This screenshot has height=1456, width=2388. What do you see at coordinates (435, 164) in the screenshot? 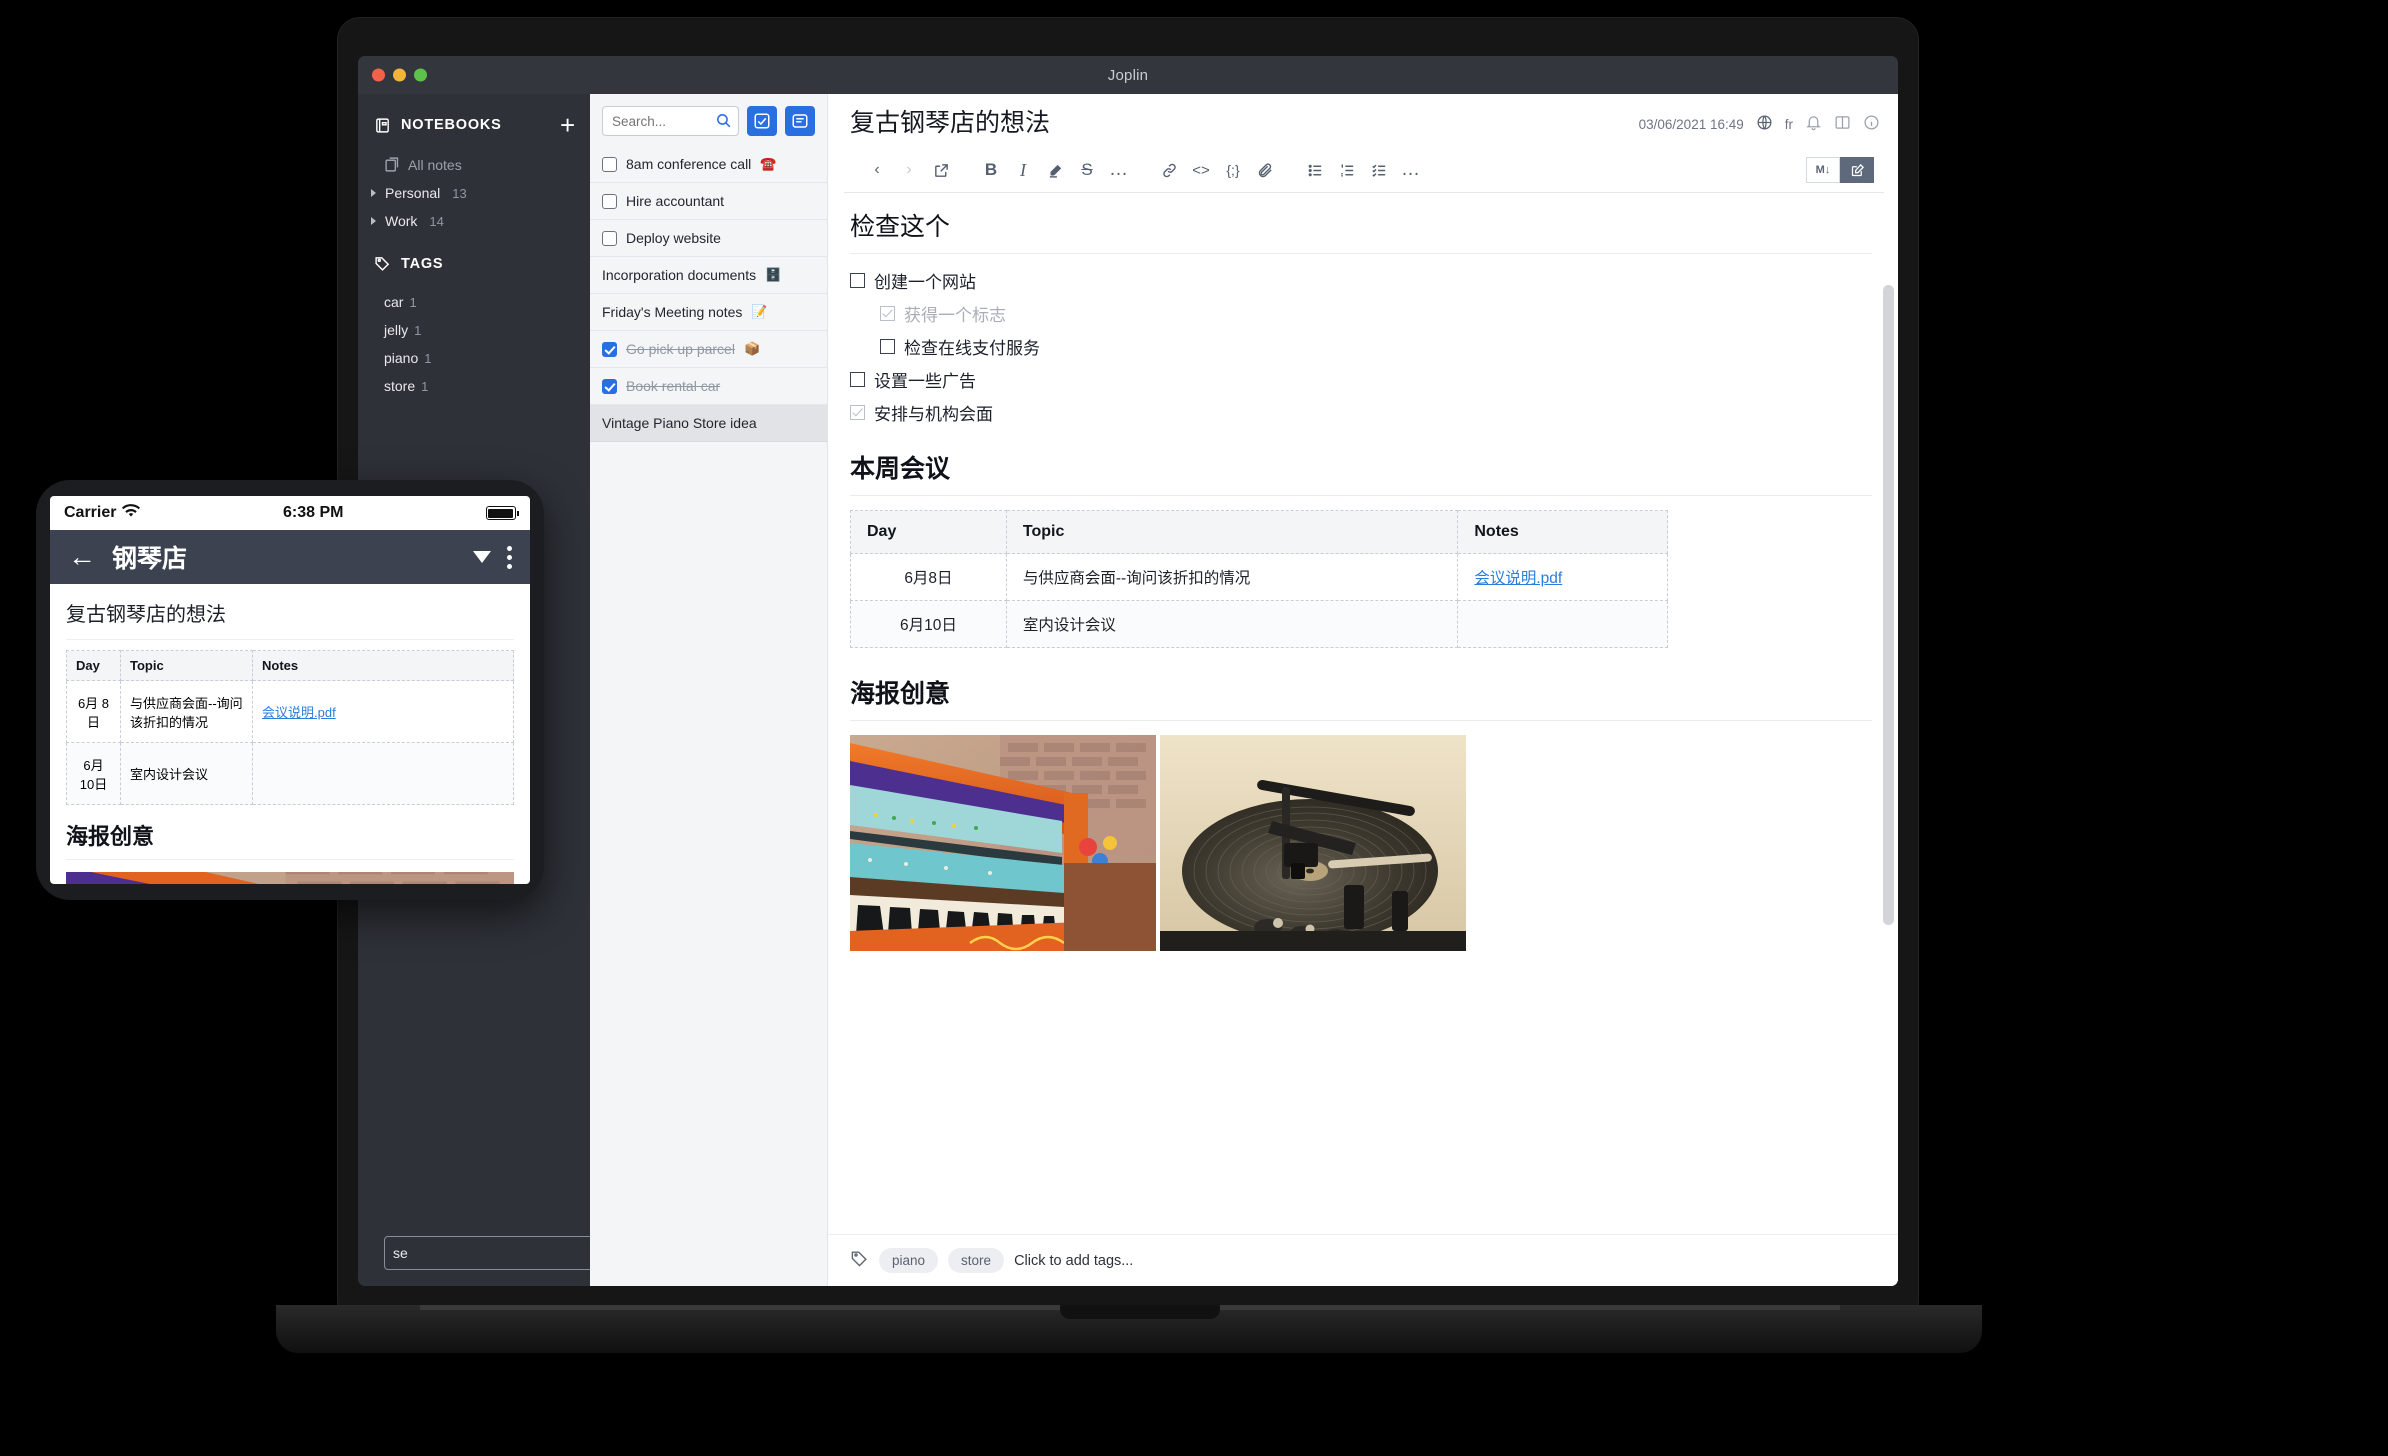
I see `sidebar-item-all-notes-label: All notes` at bounding box center [435, 164].